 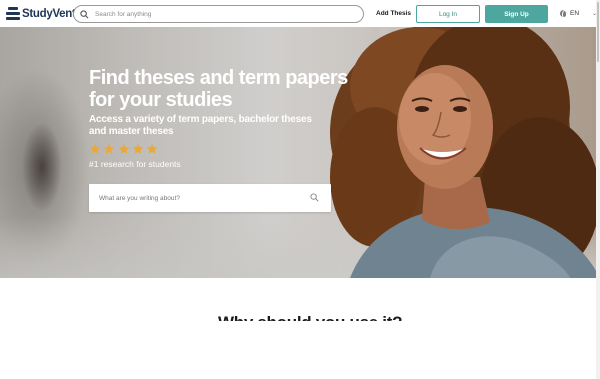 I want to click on rating-stars, so click(x=124, y=149).